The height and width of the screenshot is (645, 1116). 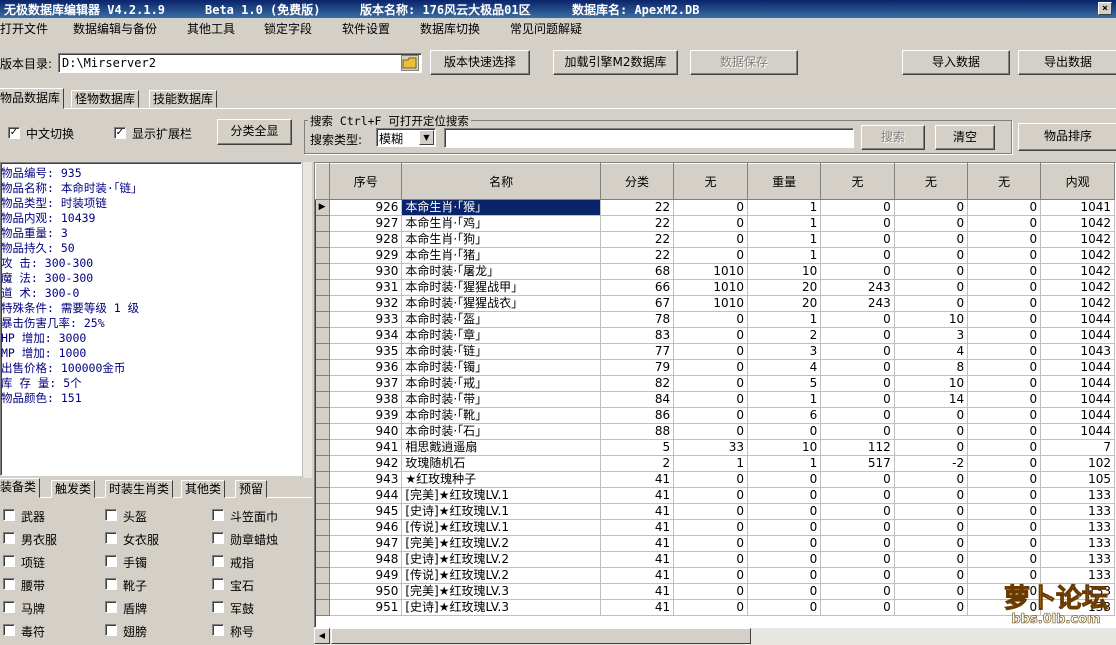 What do you see at coordinates (501, 239) in the screenshot?
I see `item-name-cell: 本命生肖·「狗」` at bounding box center [501, 239].